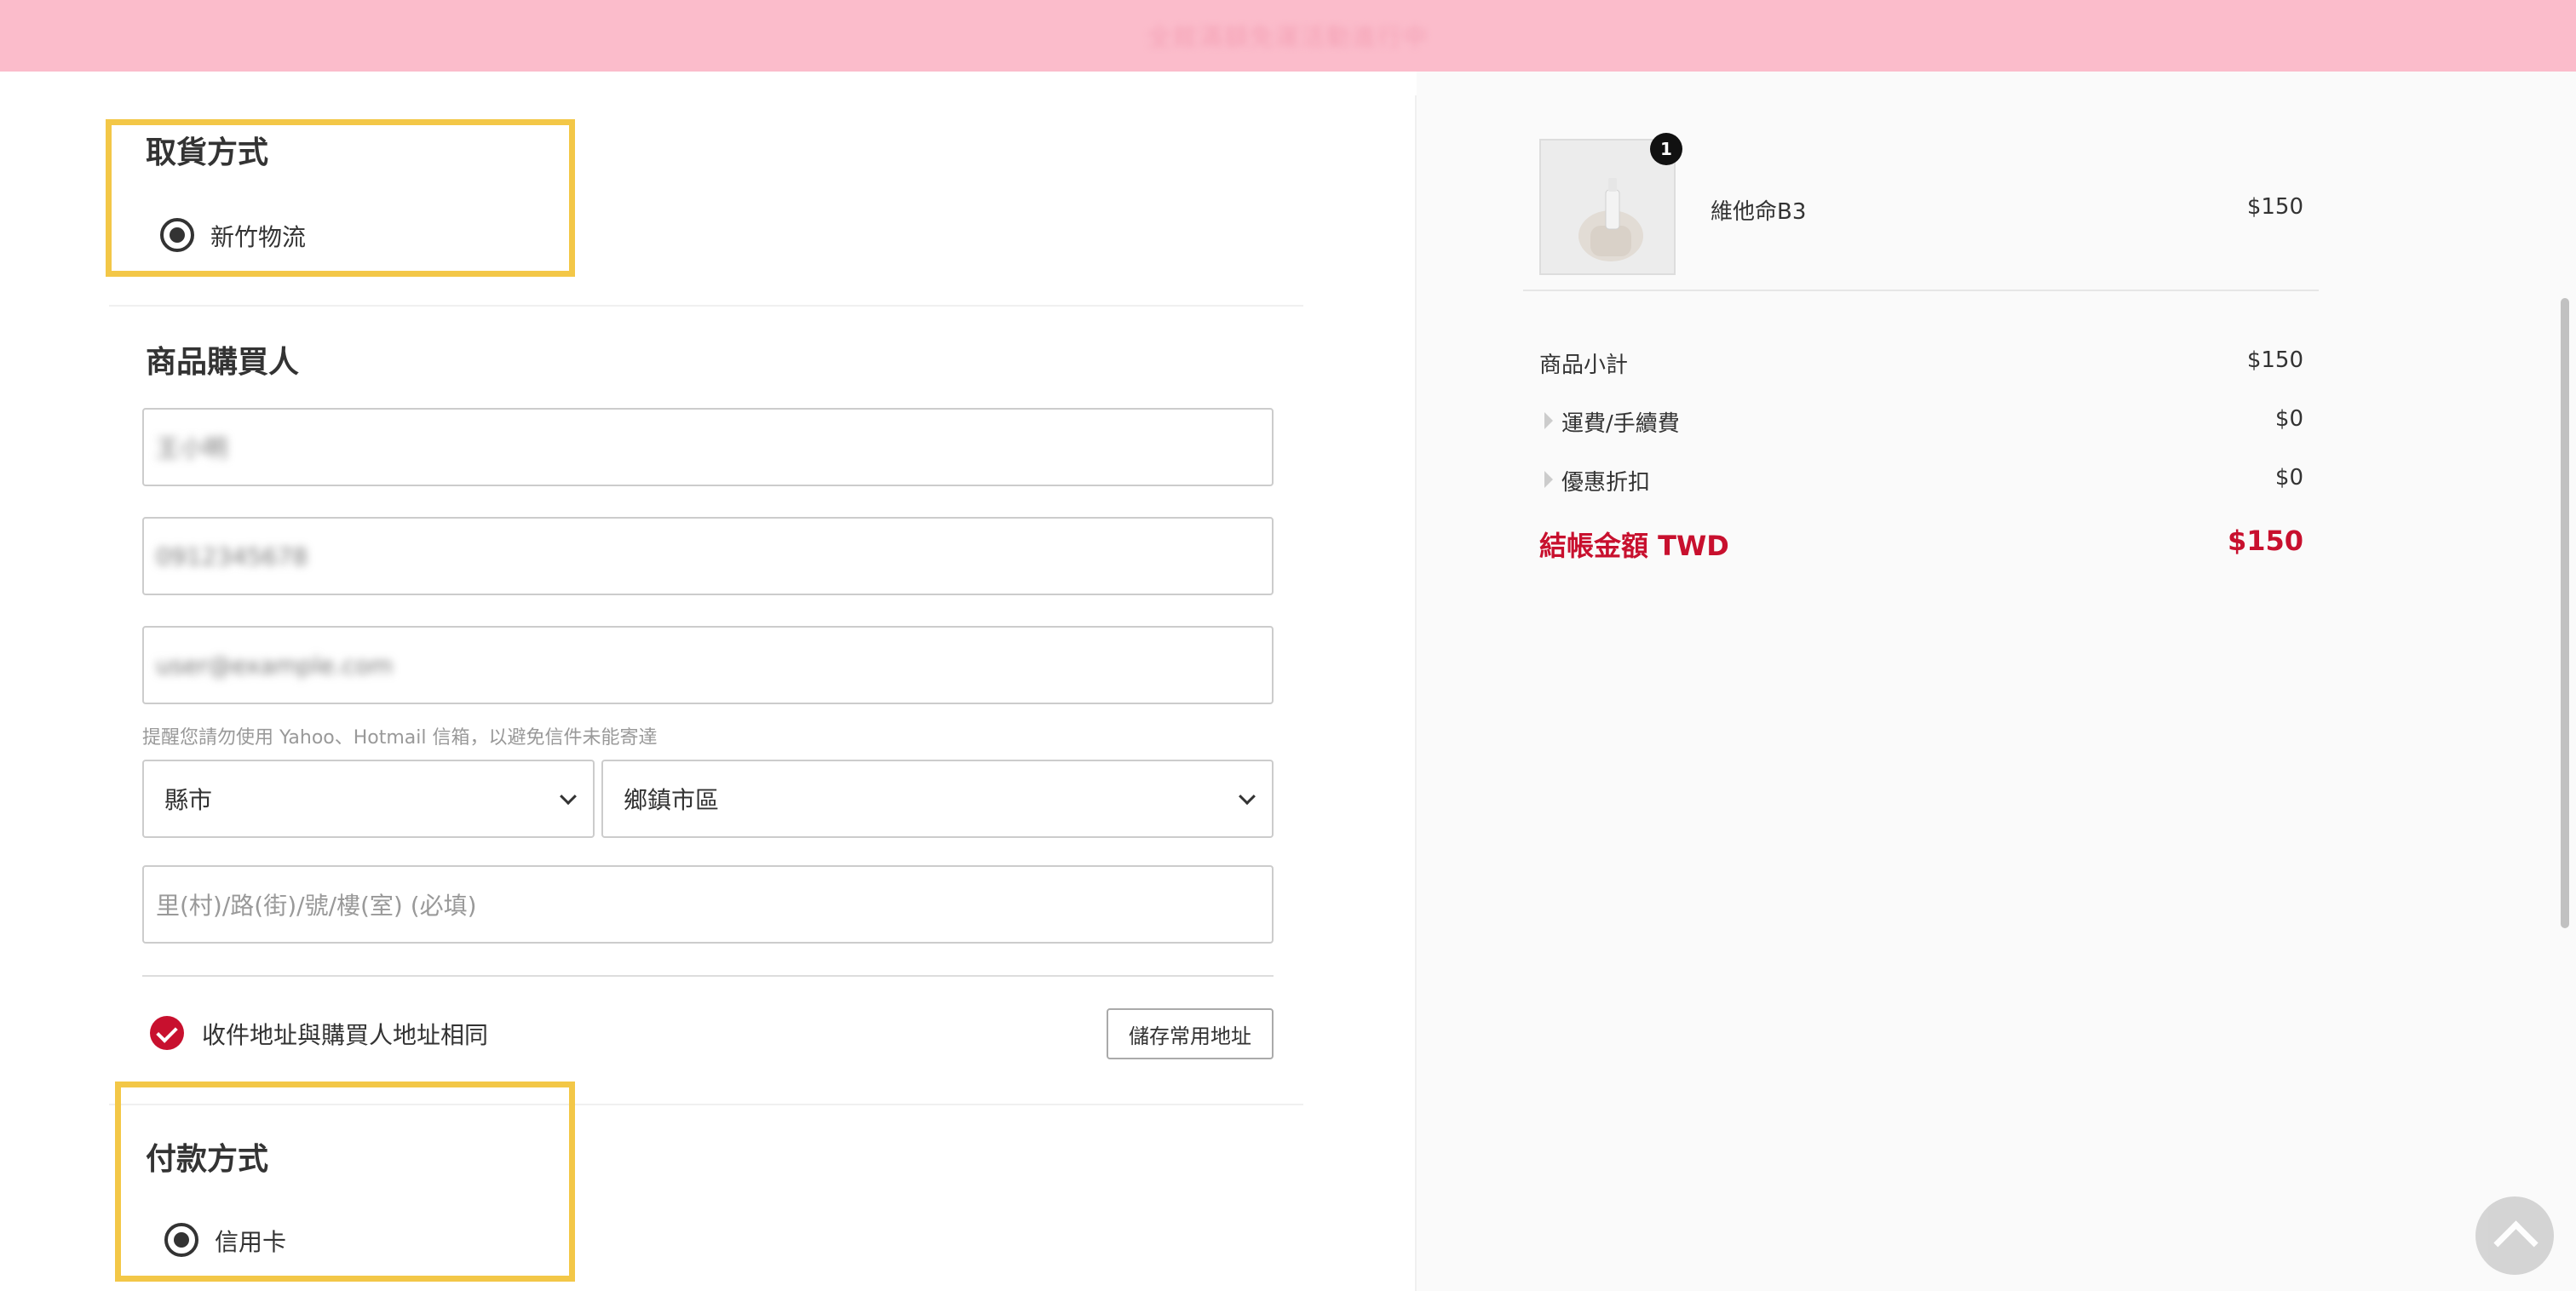 The width and height of the screenshot is (2576, 1291). What do you see at coordinates (708, 447) in the screenshot?
I see `buyer-name-field: 王小明` at bounding box center [708, 447].